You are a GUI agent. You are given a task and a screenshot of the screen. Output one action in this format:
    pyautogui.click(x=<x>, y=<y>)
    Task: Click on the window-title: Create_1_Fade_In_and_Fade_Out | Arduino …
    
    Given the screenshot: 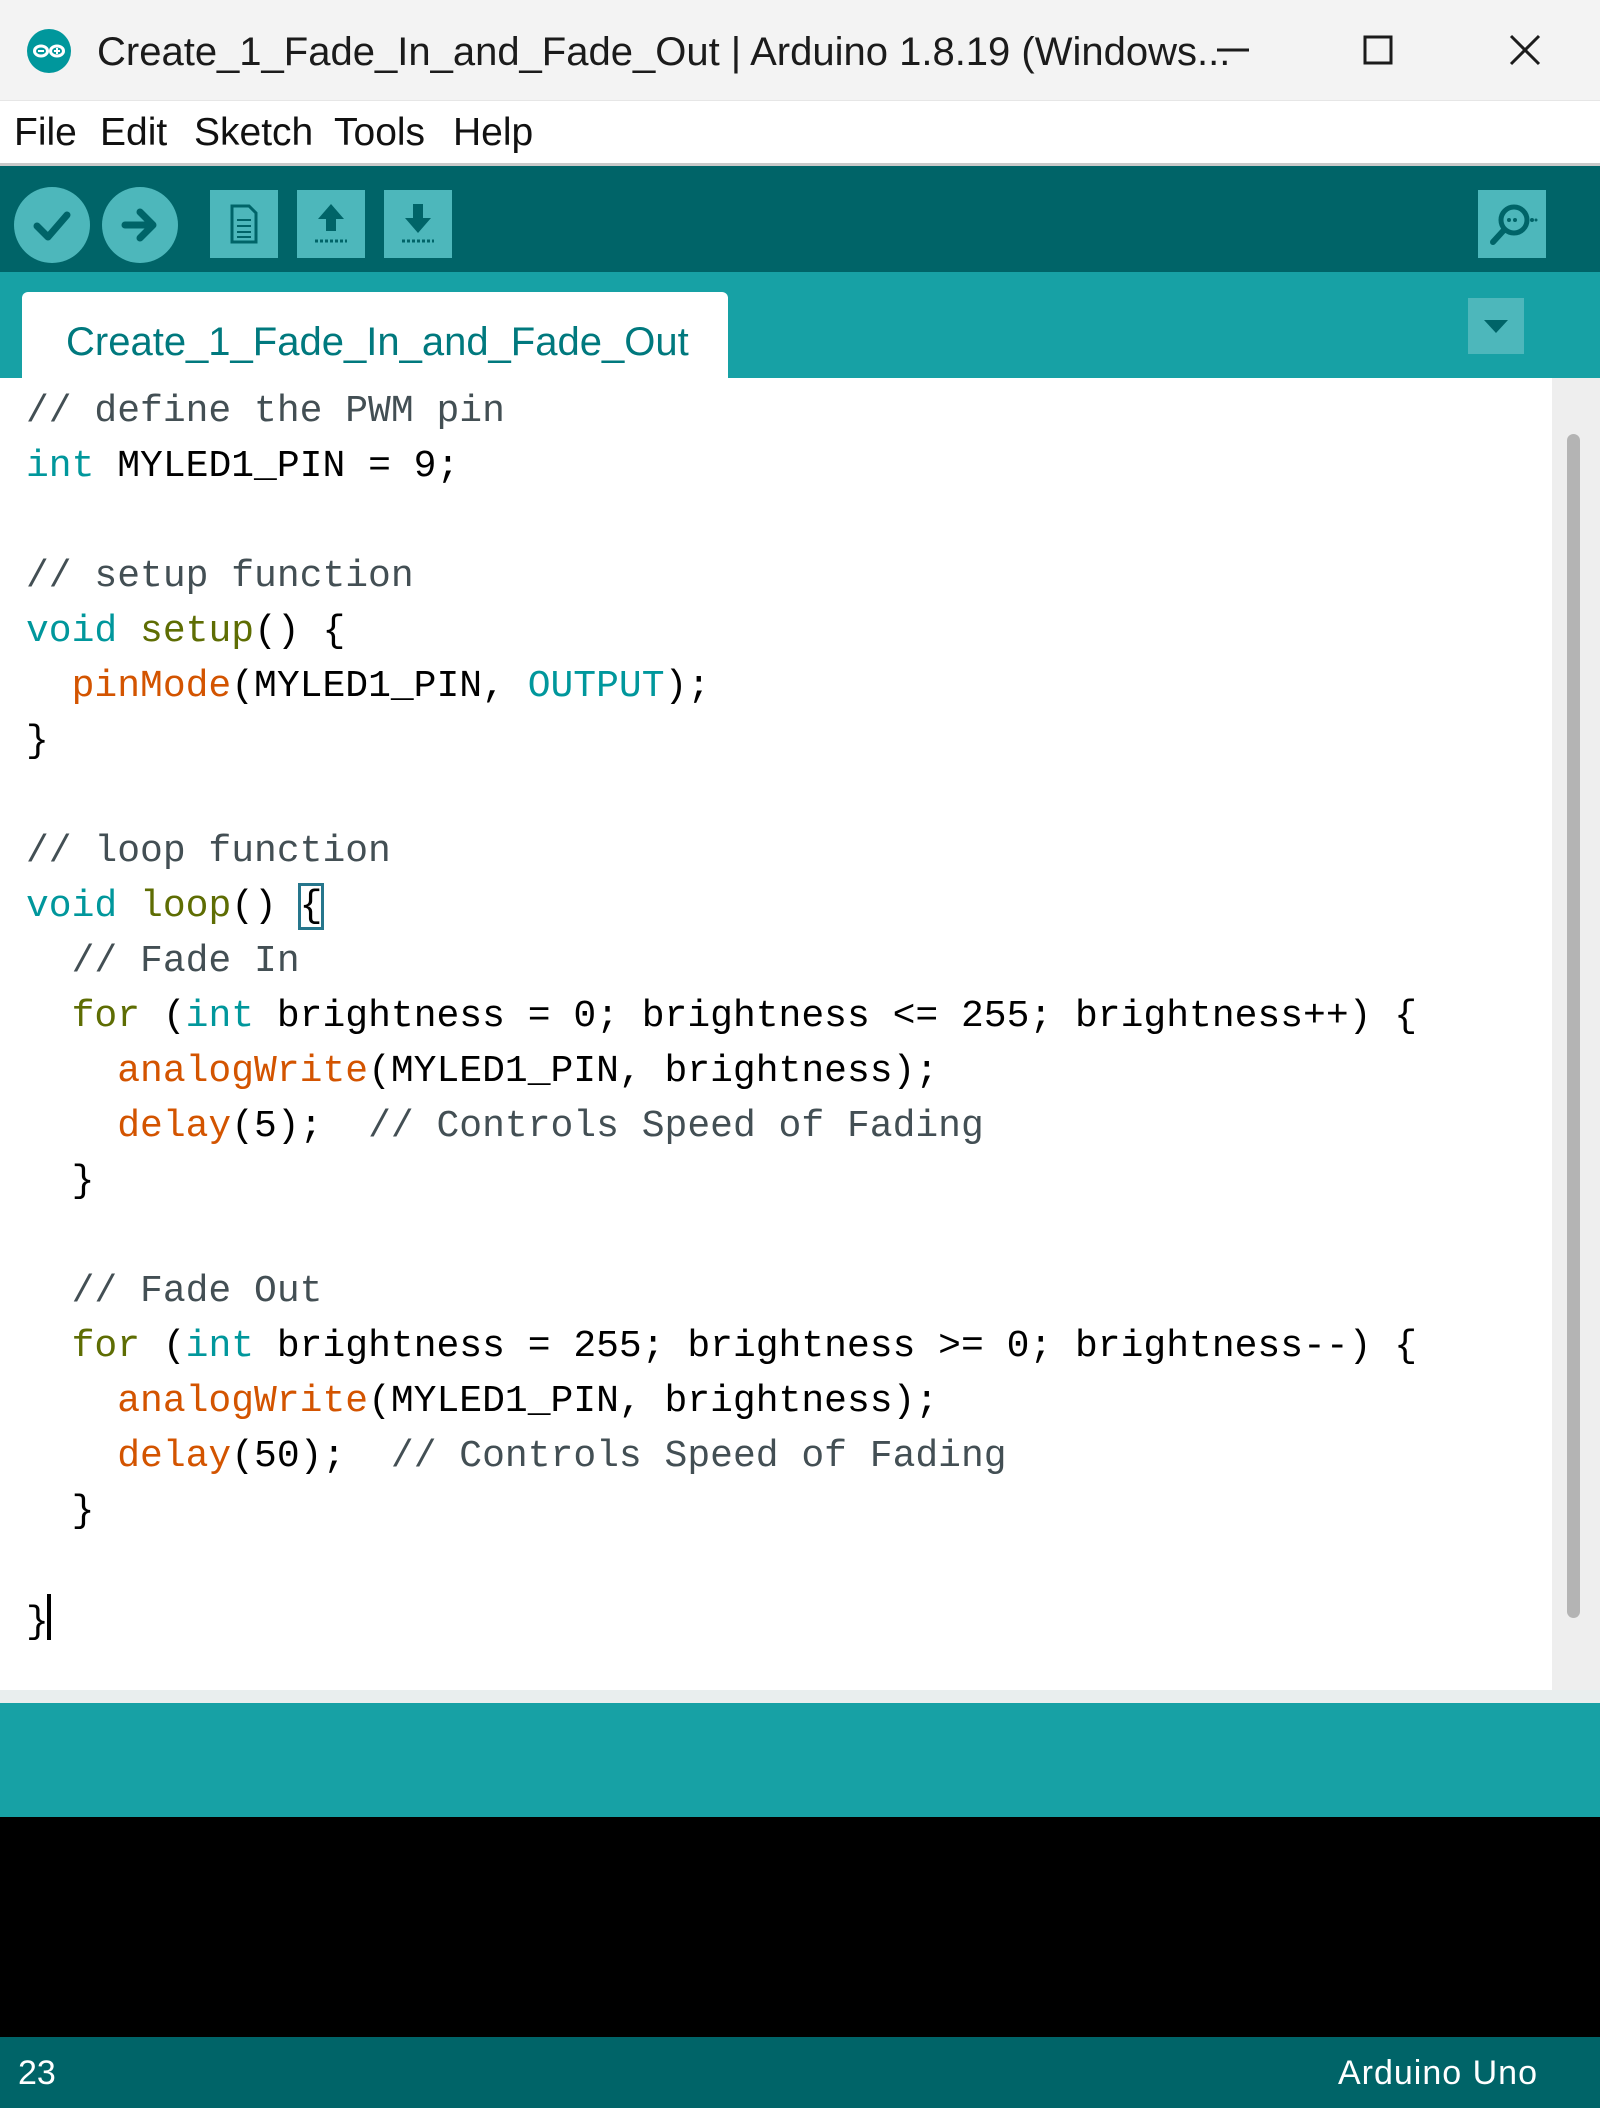 What is the action you would take?
    pyautogui.click(x=664, y=52)
    